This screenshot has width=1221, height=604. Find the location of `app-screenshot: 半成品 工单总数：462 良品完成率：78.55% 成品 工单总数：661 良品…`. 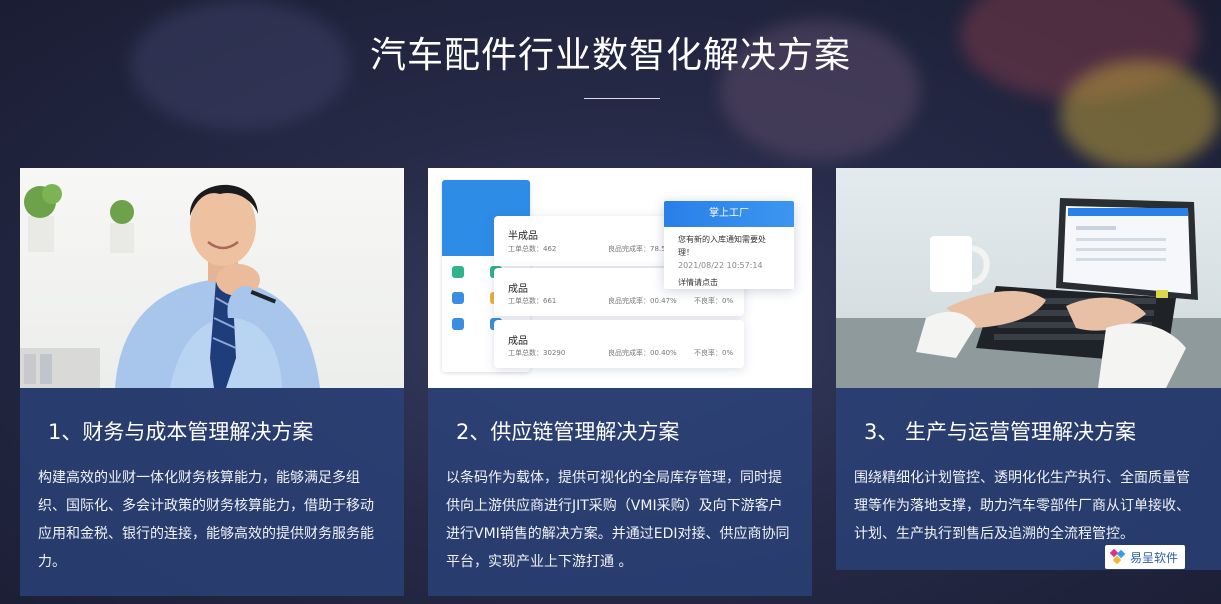

app-screenshot: 半成品 工单总数：462 良品完成率：78.55% 成品 工单总数：661 良品… is located at coordinates (620, 278).